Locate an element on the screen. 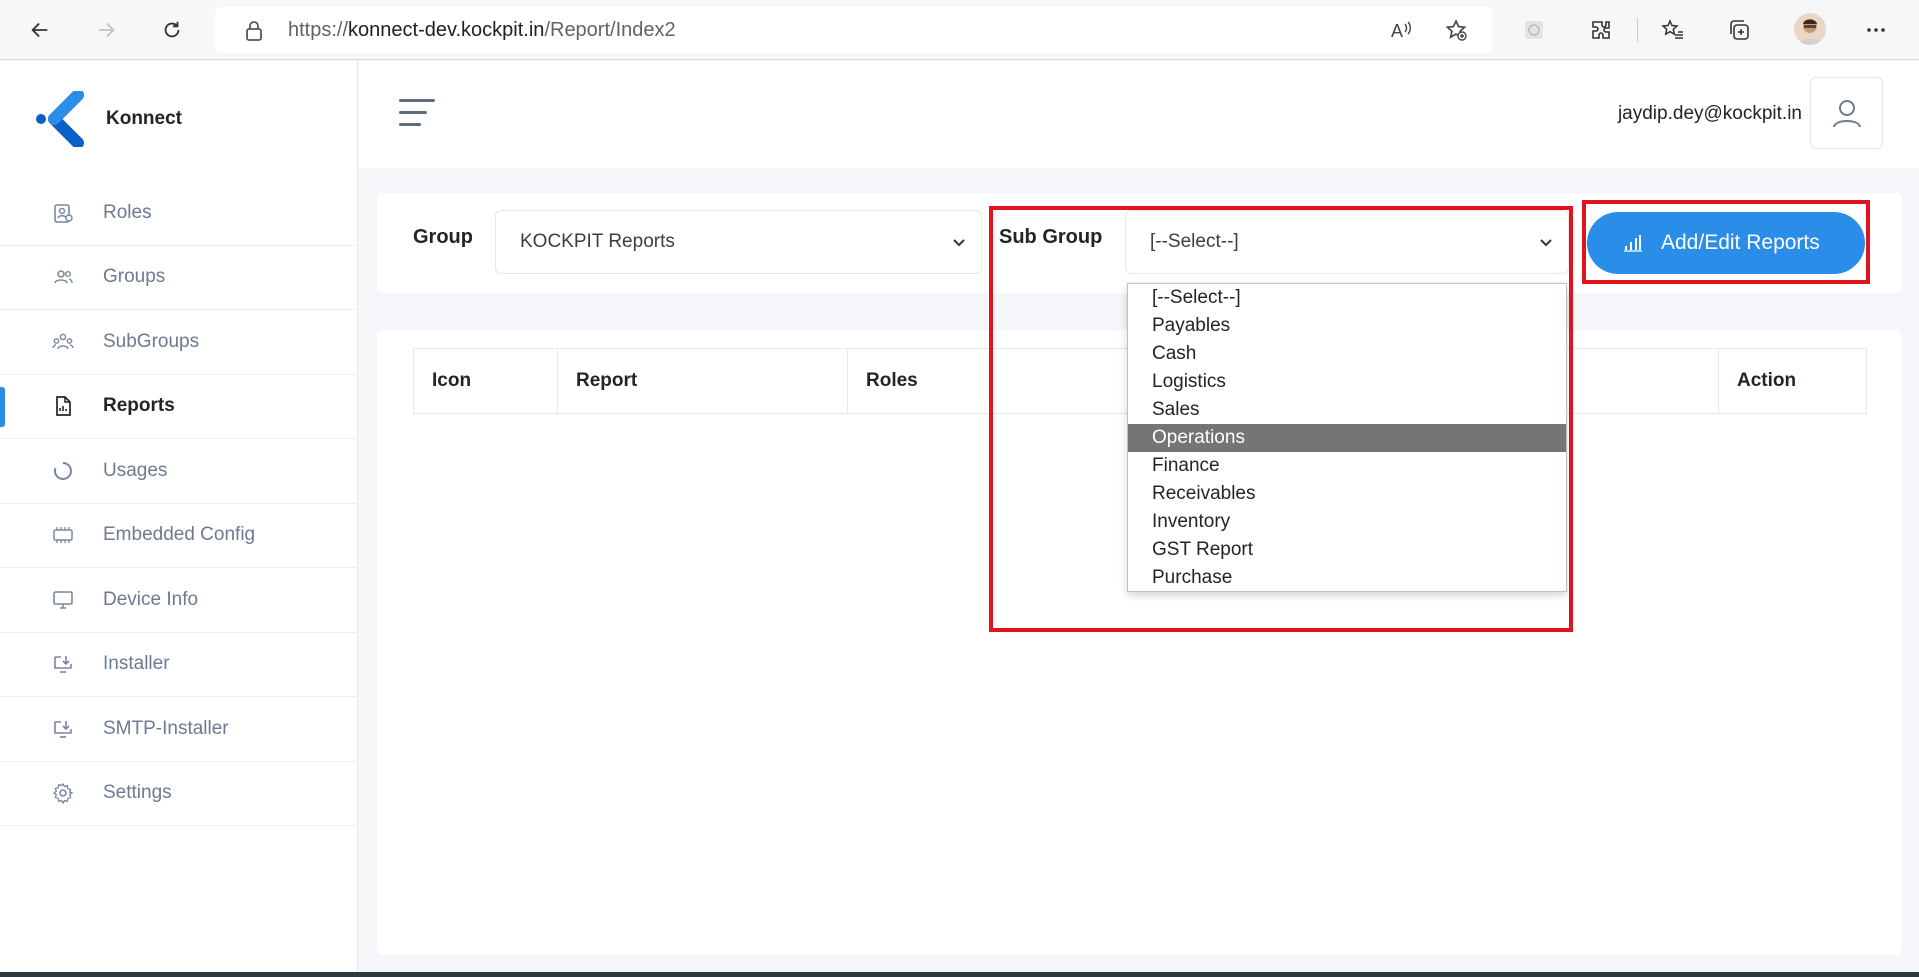 The width and height of the screenshot is (1919, 977). brand-name: Konnect is located at coordinates (144, 118).